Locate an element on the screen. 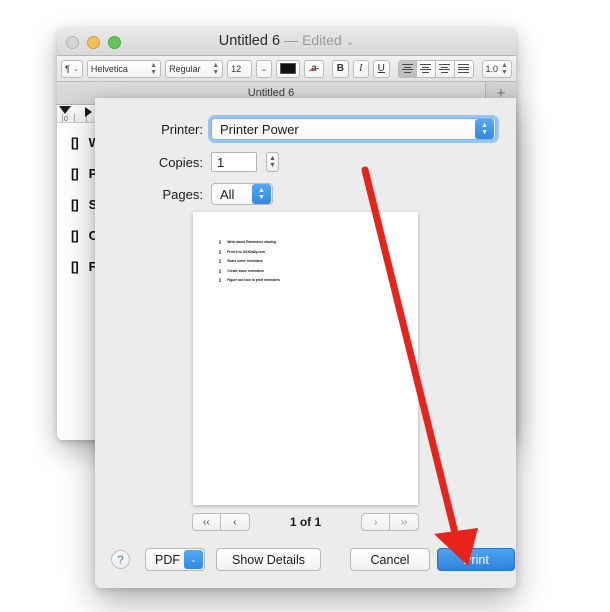 This screenshot has height=612, width=610. paragraph-style-menu: ¶ ⌄ is located at coordinates (72, 68).